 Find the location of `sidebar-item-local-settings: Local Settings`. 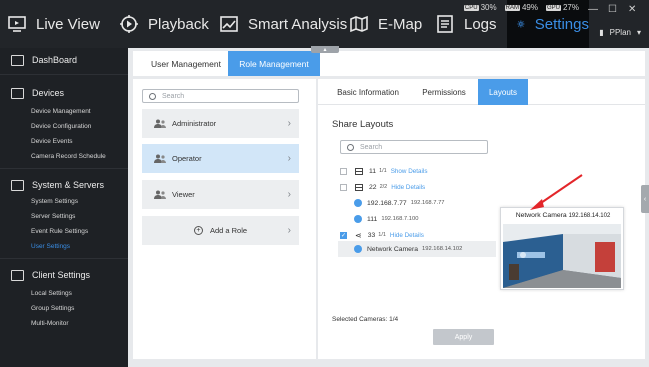

sidebar-item-local-settings: Local Settings is located at coordinates (51, 293).